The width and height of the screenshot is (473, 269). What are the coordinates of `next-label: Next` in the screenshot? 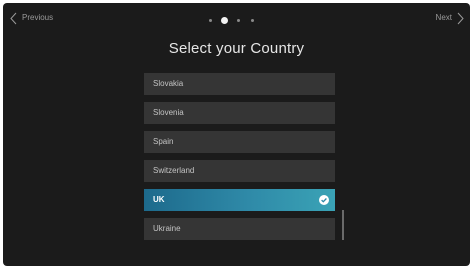 It's located at (443, 17).